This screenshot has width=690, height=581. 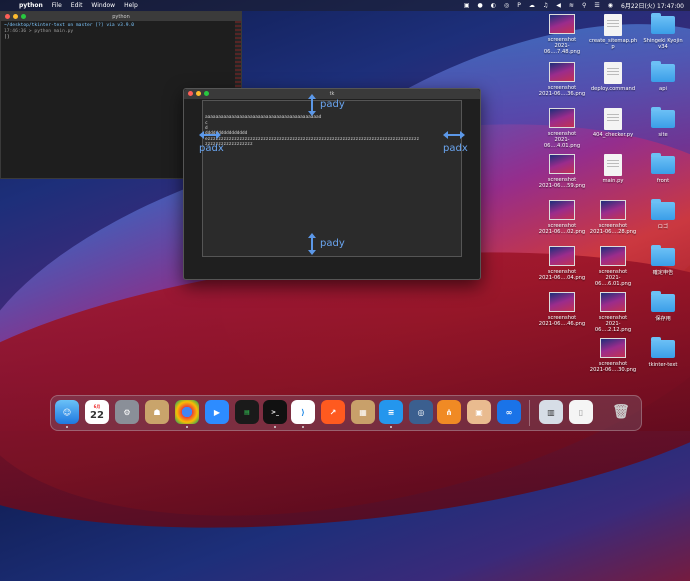 What do you see at coordinates (454, 135) in the screenshot?
I see `padx-arrow-right` at bounding box center [454, 135].